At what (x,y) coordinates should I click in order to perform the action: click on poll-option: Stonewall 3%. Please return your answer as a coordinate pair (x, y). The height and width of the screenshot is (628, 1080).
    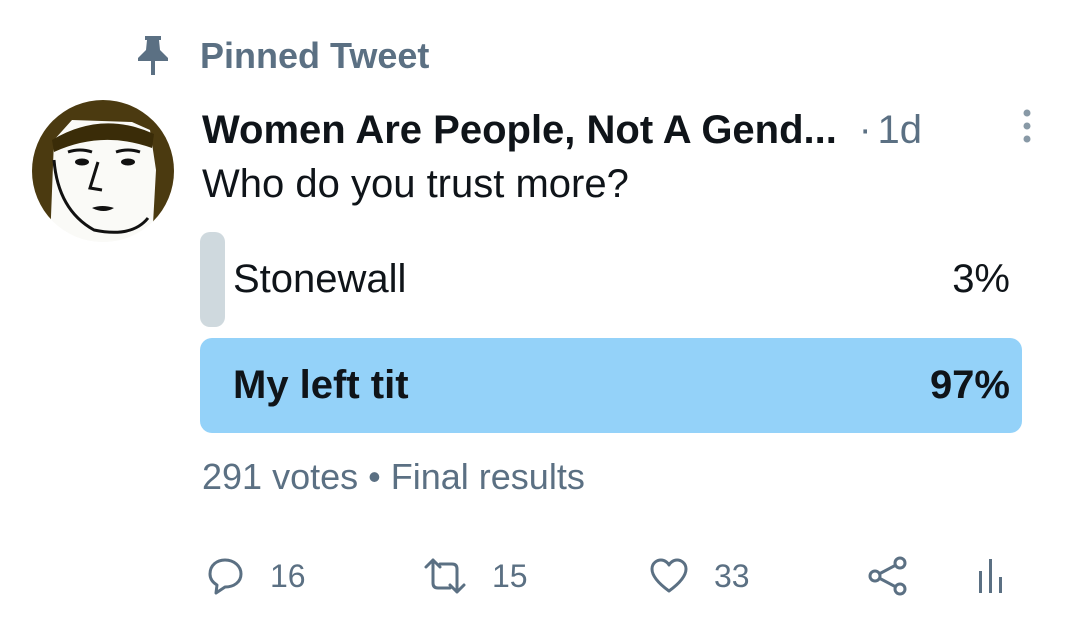
    Looking at the image, I should click on (611, 279).